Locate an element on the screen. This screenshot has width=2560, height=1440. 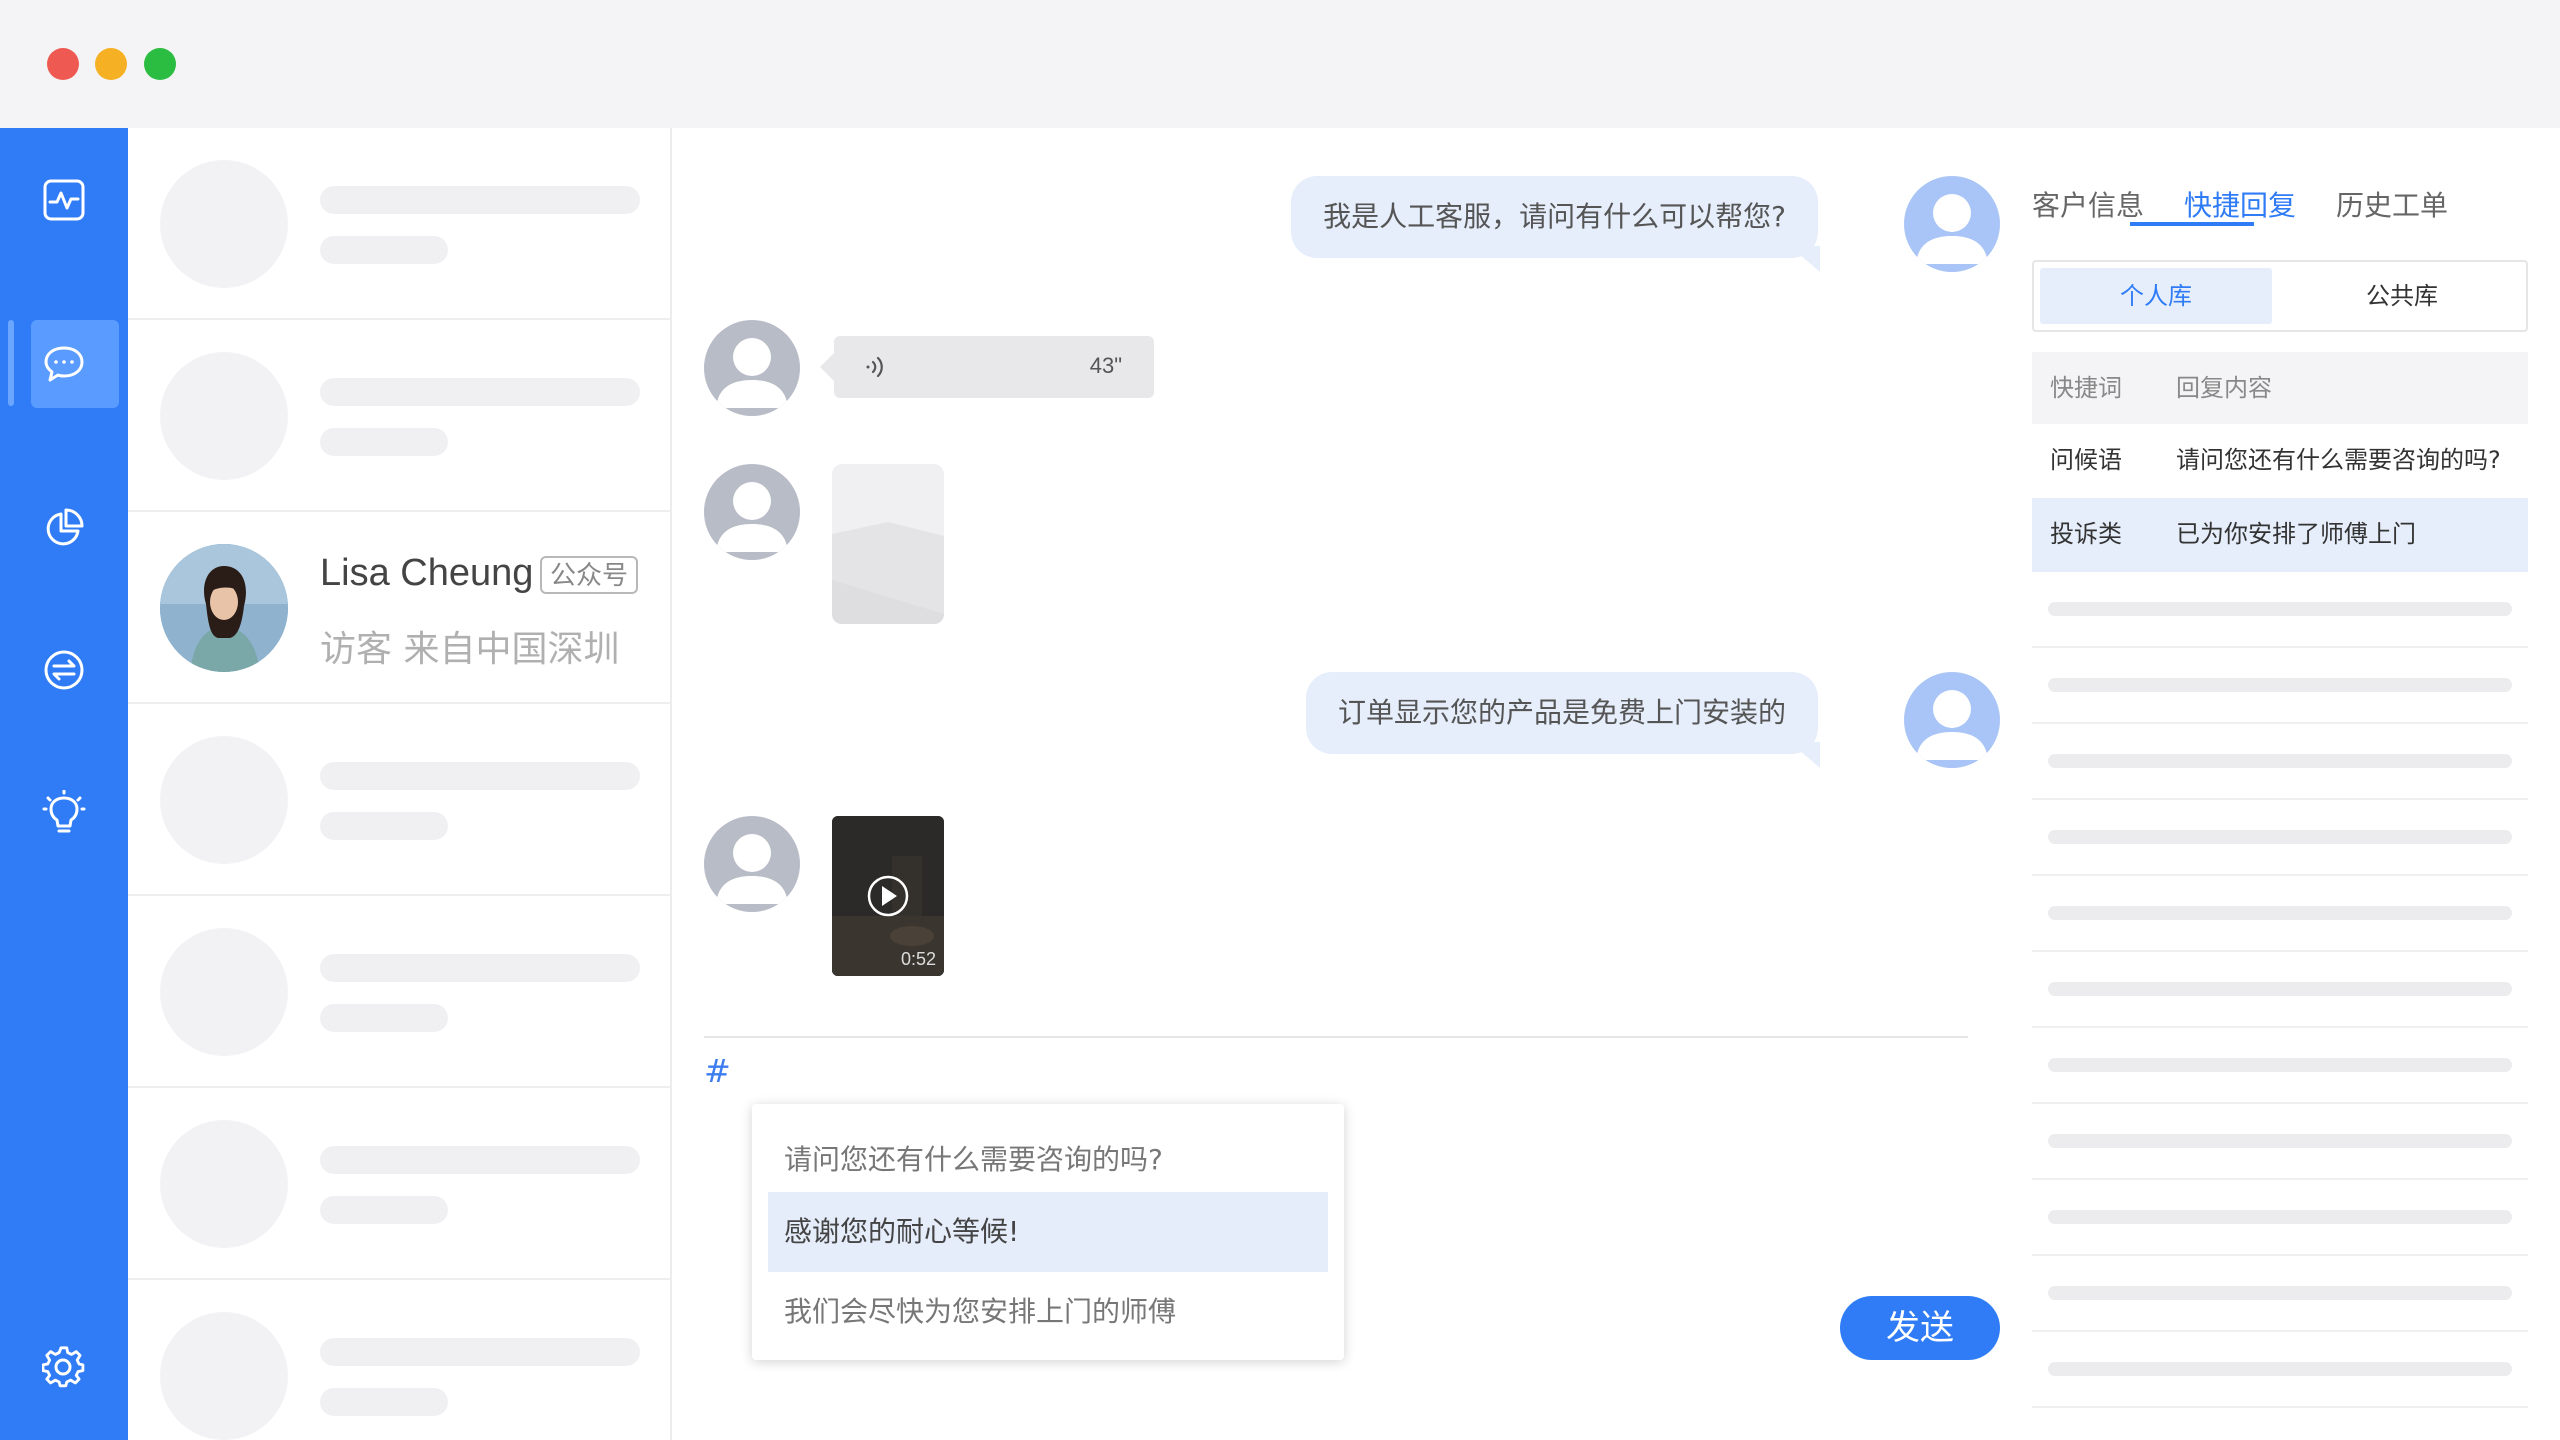
sidebar-item-transfer is located at coordinates (64, 670).